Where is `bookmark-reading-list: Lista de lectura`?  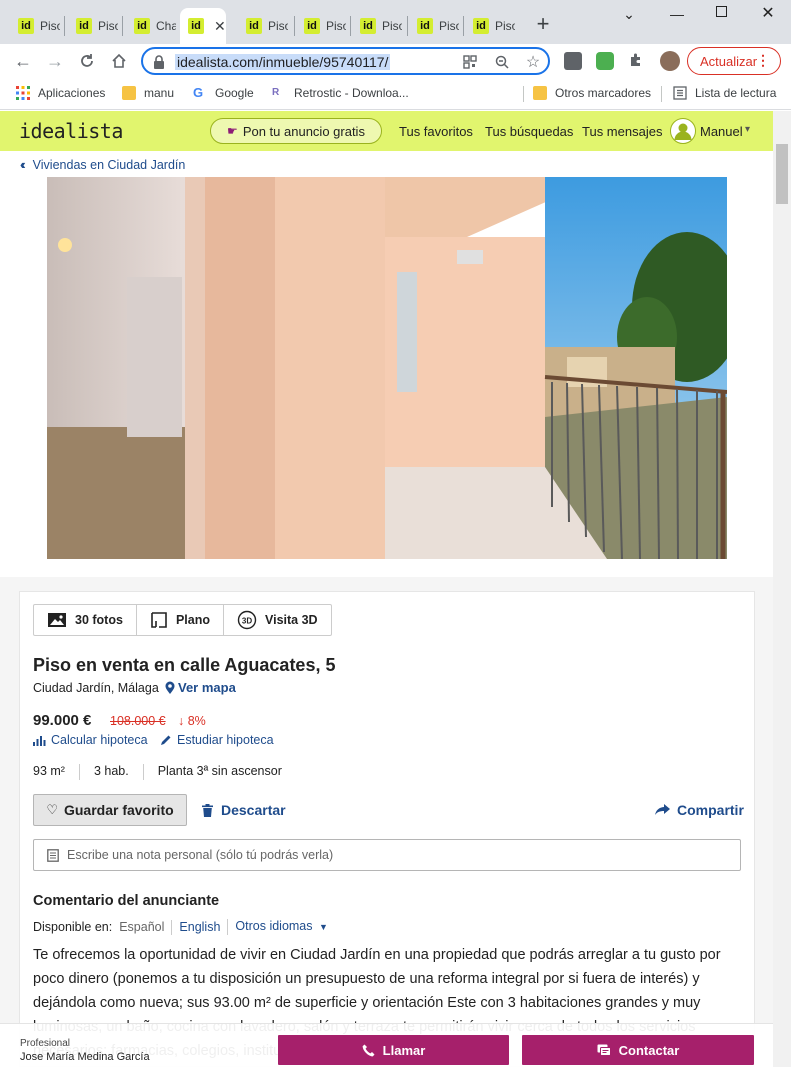
bookmark-reading-list: Lista de lectura is located at coordinates (724, 93).